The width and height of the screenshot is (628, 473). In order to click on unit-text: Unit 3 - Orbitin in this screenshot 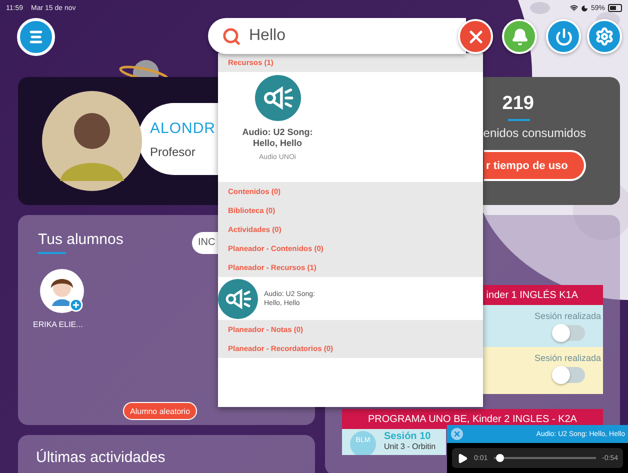, I will do `click(410, 446)`.